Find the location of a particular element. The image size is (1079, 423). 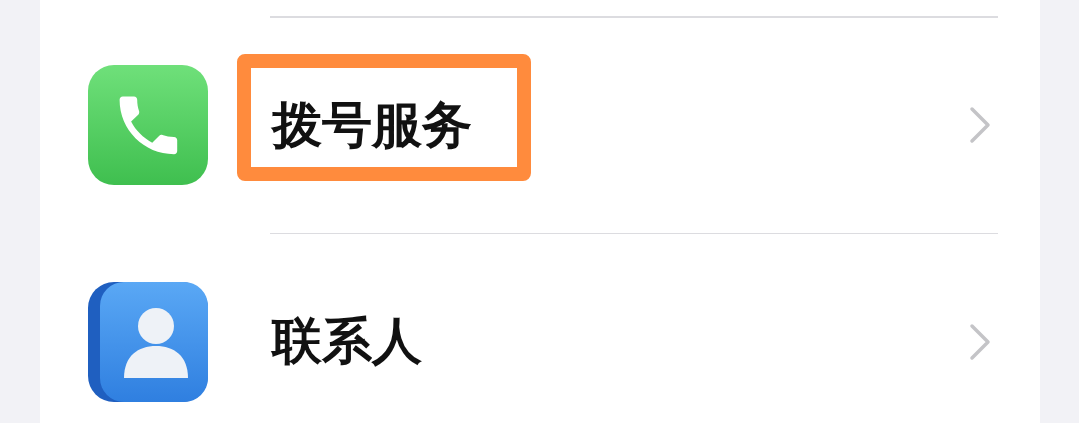

row-label: 联系人 is located at coordinates (347, 341).